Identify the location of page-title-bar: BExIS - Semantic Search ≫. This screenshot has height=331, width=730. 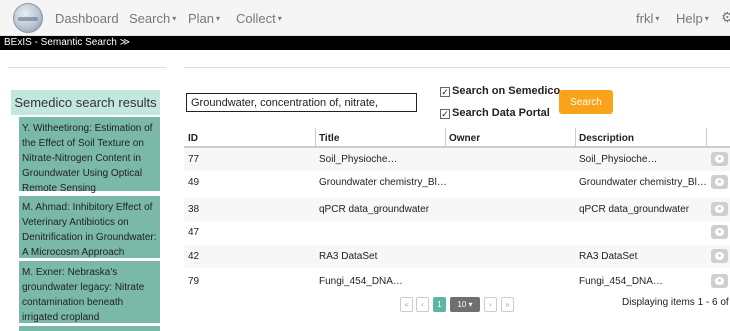
(365, 43).